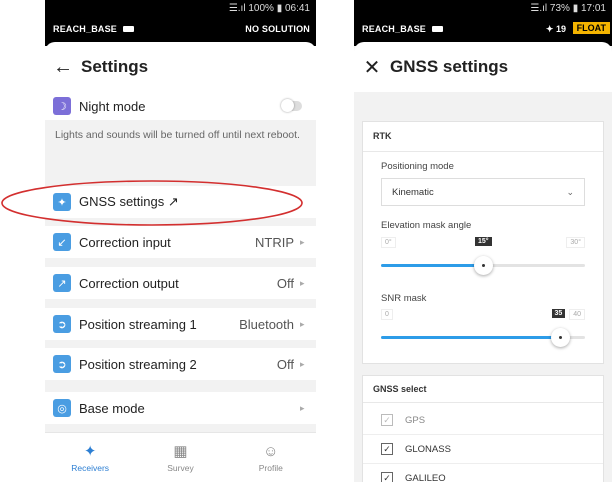 The height and width of the screenshot is (482, 613). I want to click on night-mode-toggle, so click(291, 105).